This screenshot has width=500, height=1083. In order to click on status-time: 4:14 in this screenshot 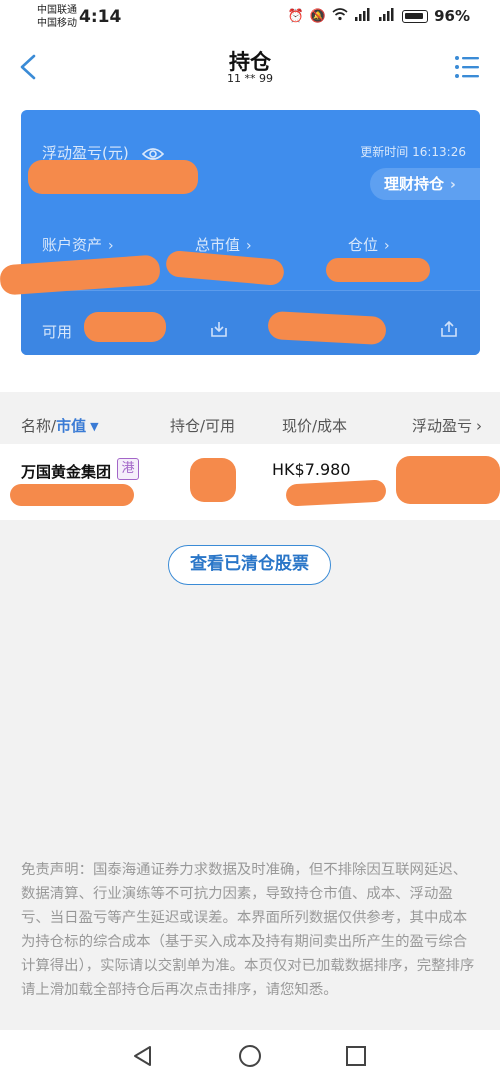, I will do `click(100, 17)`.